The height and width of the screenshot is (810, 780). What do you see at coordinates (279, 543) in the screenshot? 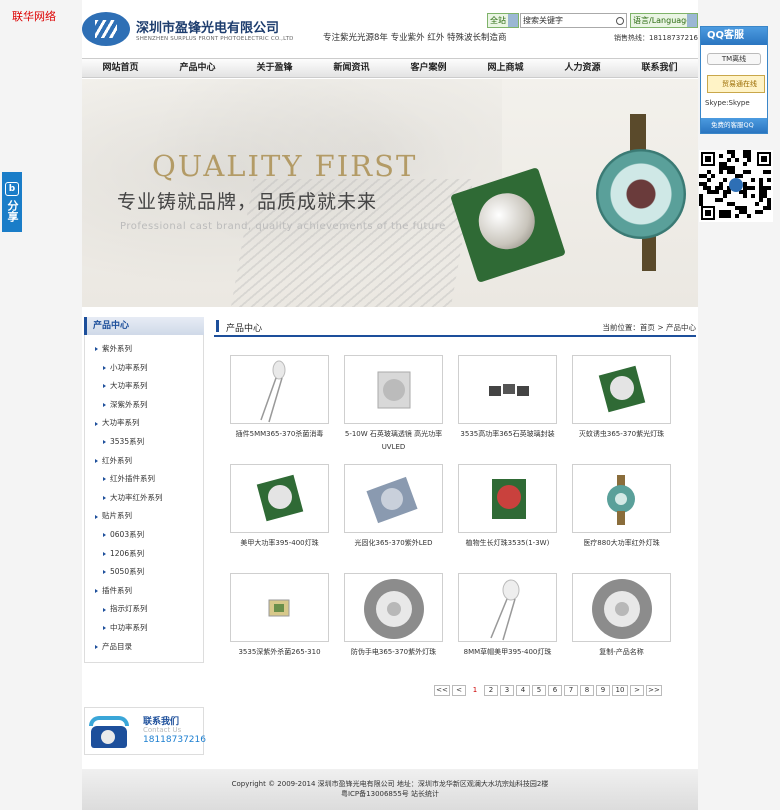
I see `product-caption: 美甲大功率395-400灯珠` at bounding box center [279, 543].